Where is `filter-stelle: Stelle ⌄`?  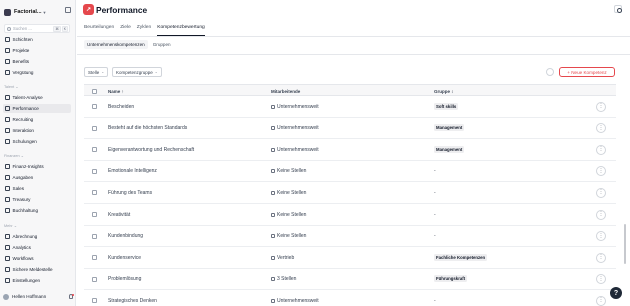 filter-stelle: Stelle ⌄ is located at coordinates (96, 72).